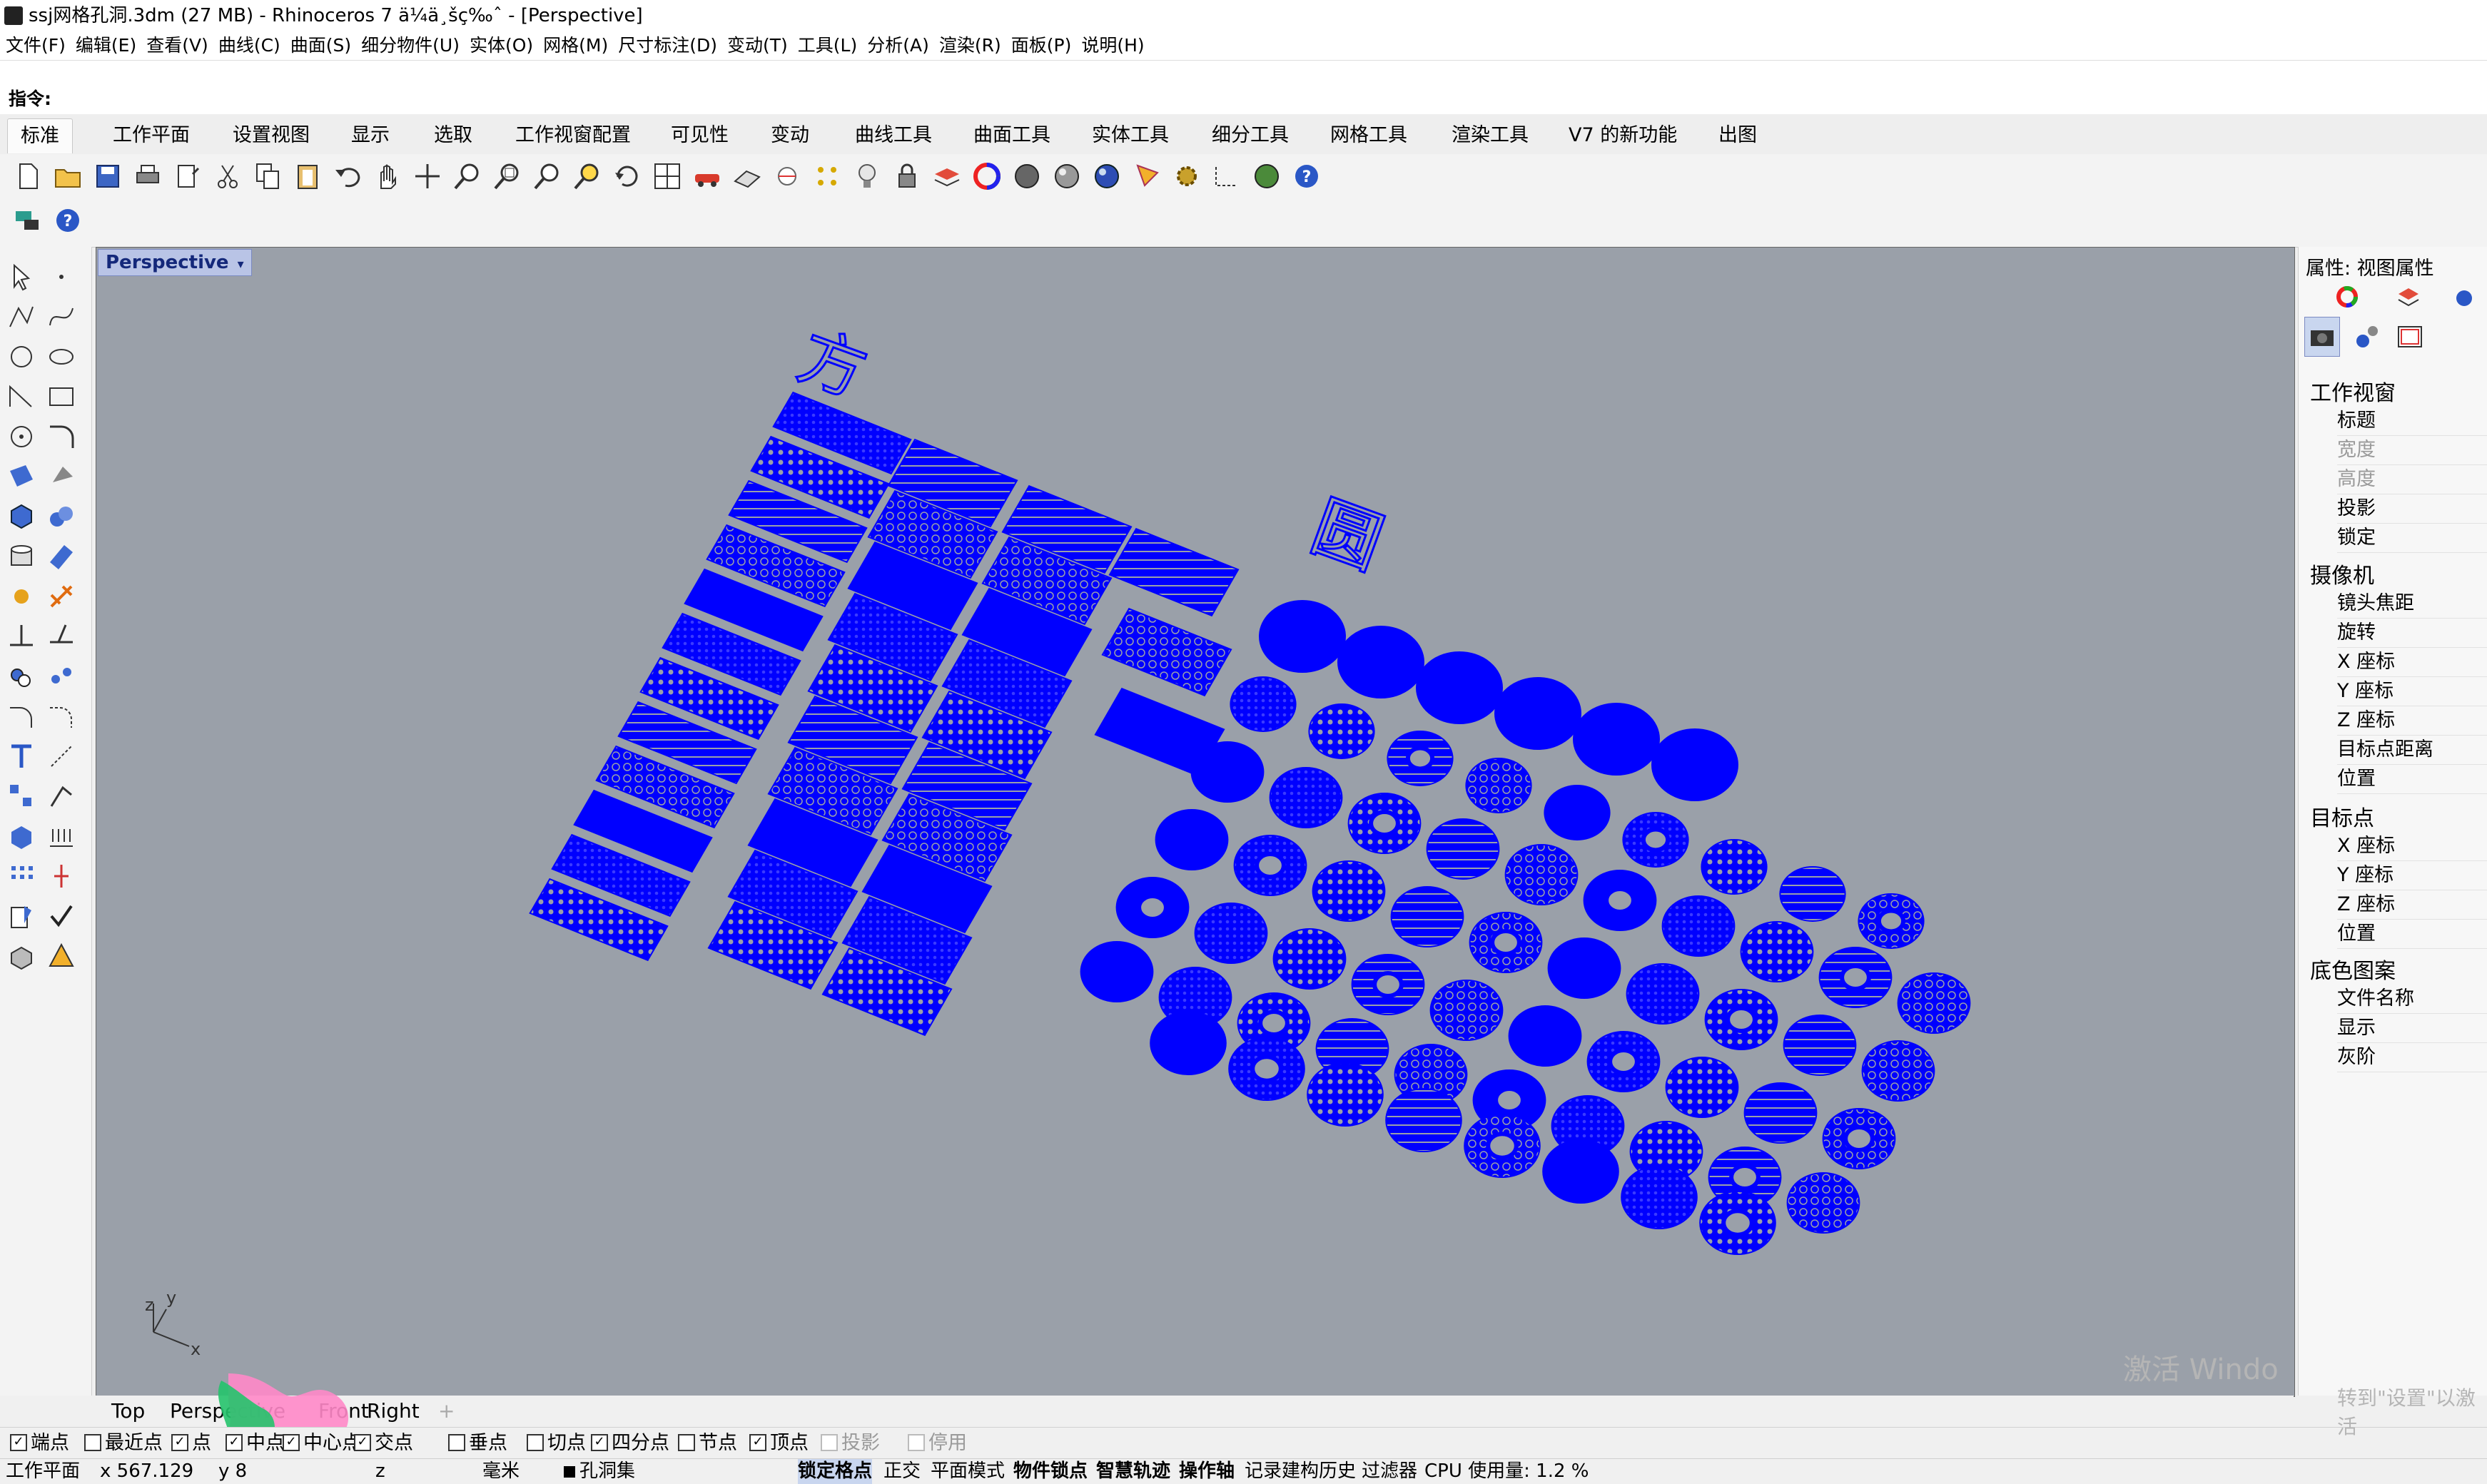 This screenshot has height=1484, width=2487. Describe the element at coordinates (22, 796) in the screenshot. I see `array-icon` at that location.